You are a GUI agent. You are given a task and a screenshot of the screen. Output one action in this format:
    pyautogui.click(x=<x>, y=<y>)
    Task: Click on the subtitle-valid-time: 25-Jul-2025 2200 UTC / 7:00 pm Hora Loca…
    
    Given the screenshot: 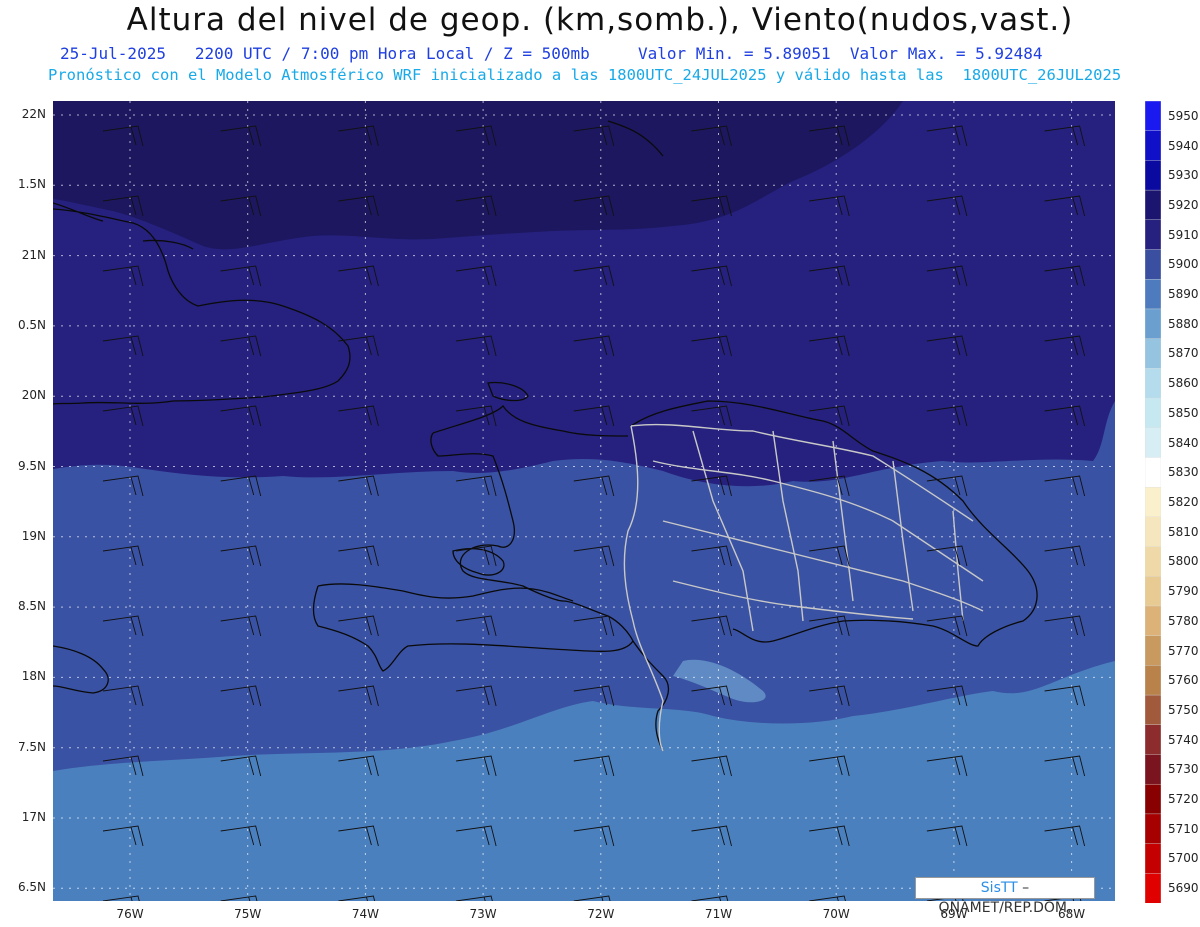 What is the action you would take?
    pyautogui.click(x=551, y=53)
    